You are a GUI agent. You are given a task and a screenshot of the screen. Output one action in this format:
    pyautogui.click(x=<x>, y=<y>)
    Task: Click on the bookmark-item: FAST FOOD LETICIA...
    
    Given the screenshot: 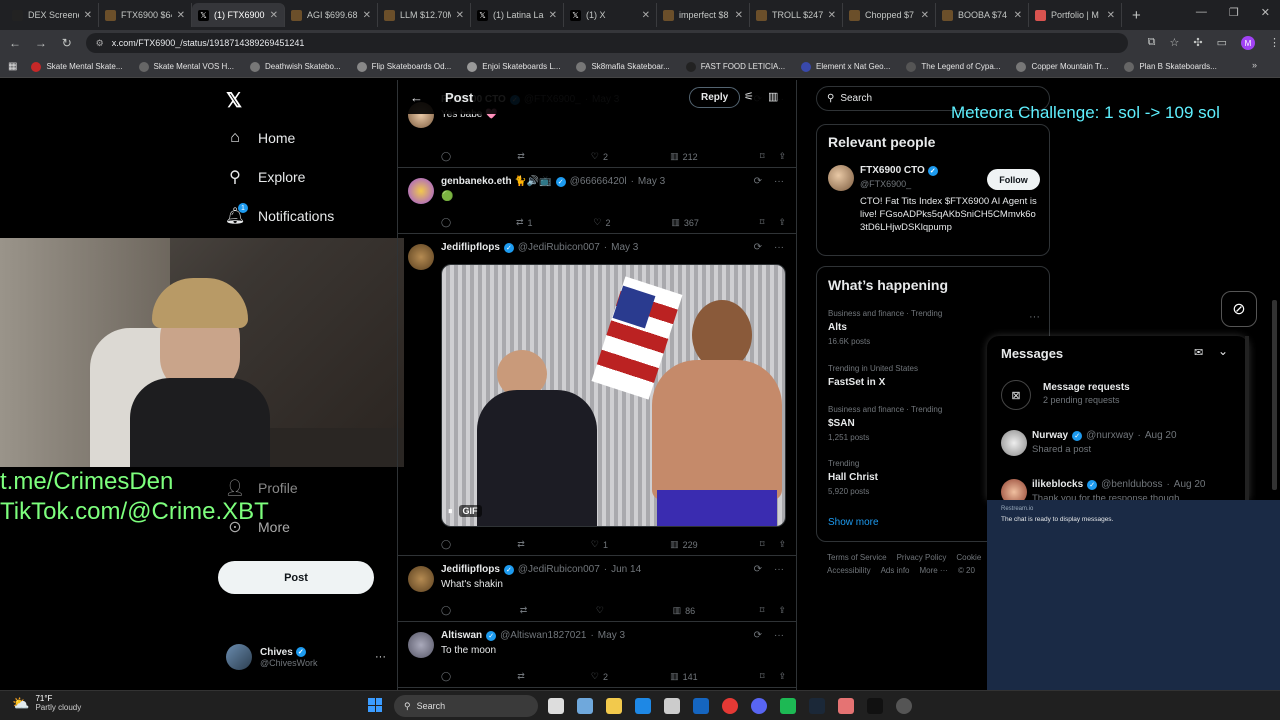 What is the action you would take?
    pyautogui.click(x=735, y=66)
    